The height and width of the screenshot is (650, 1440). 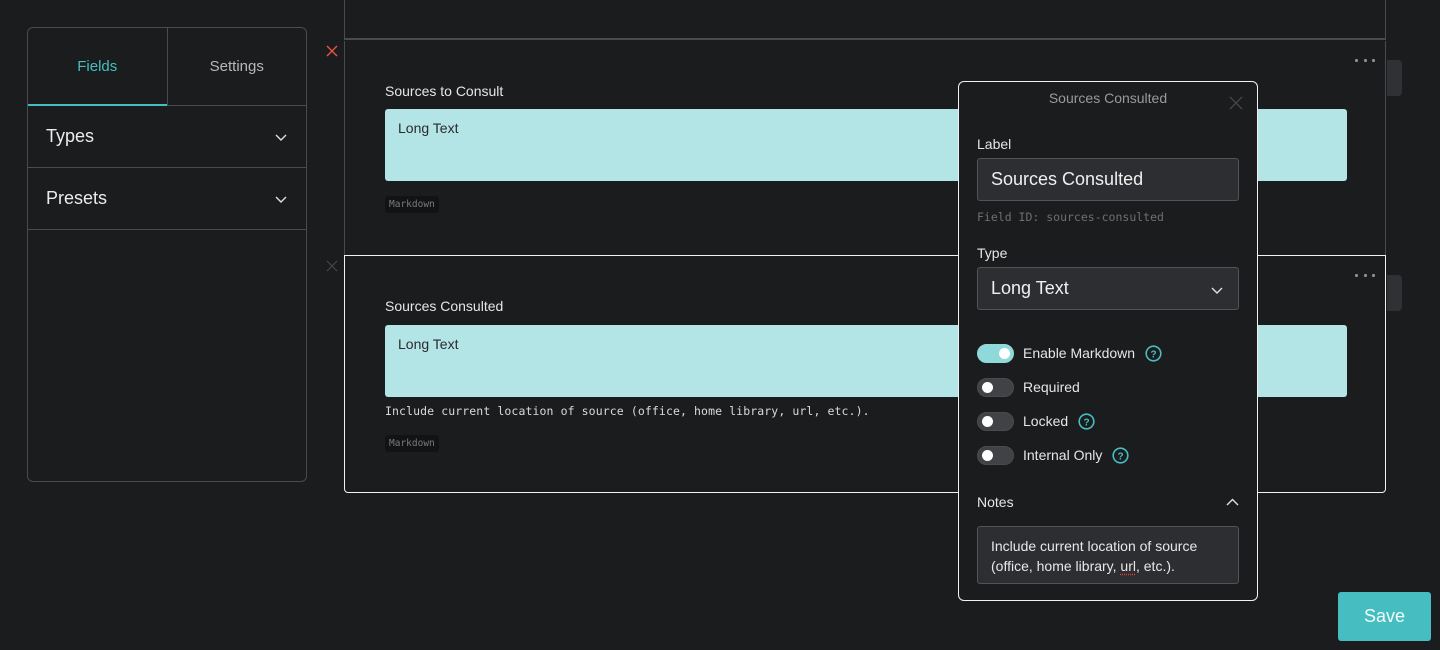 I want to click on panel-tabs: Fields Settings, so click(x=167, y=67).